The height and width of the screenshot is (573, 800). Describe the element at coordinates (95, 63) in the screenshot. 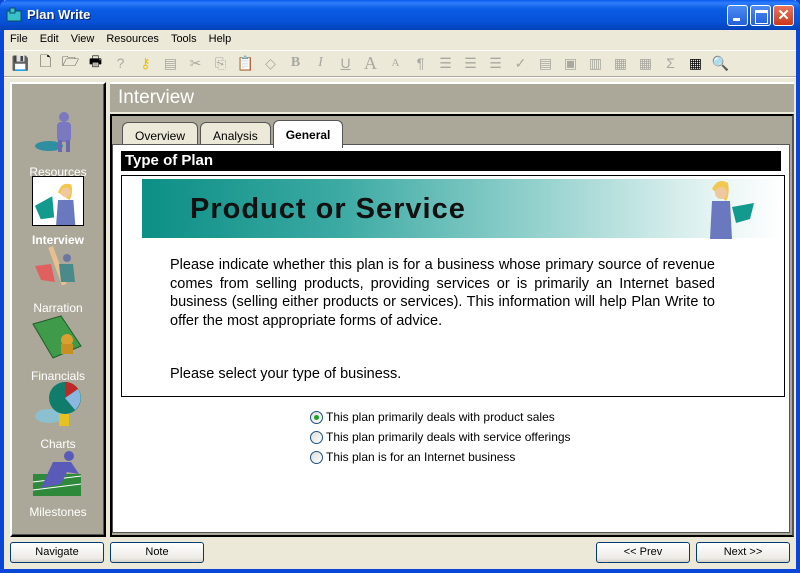

I see `print-icon: 🖶` at that location.